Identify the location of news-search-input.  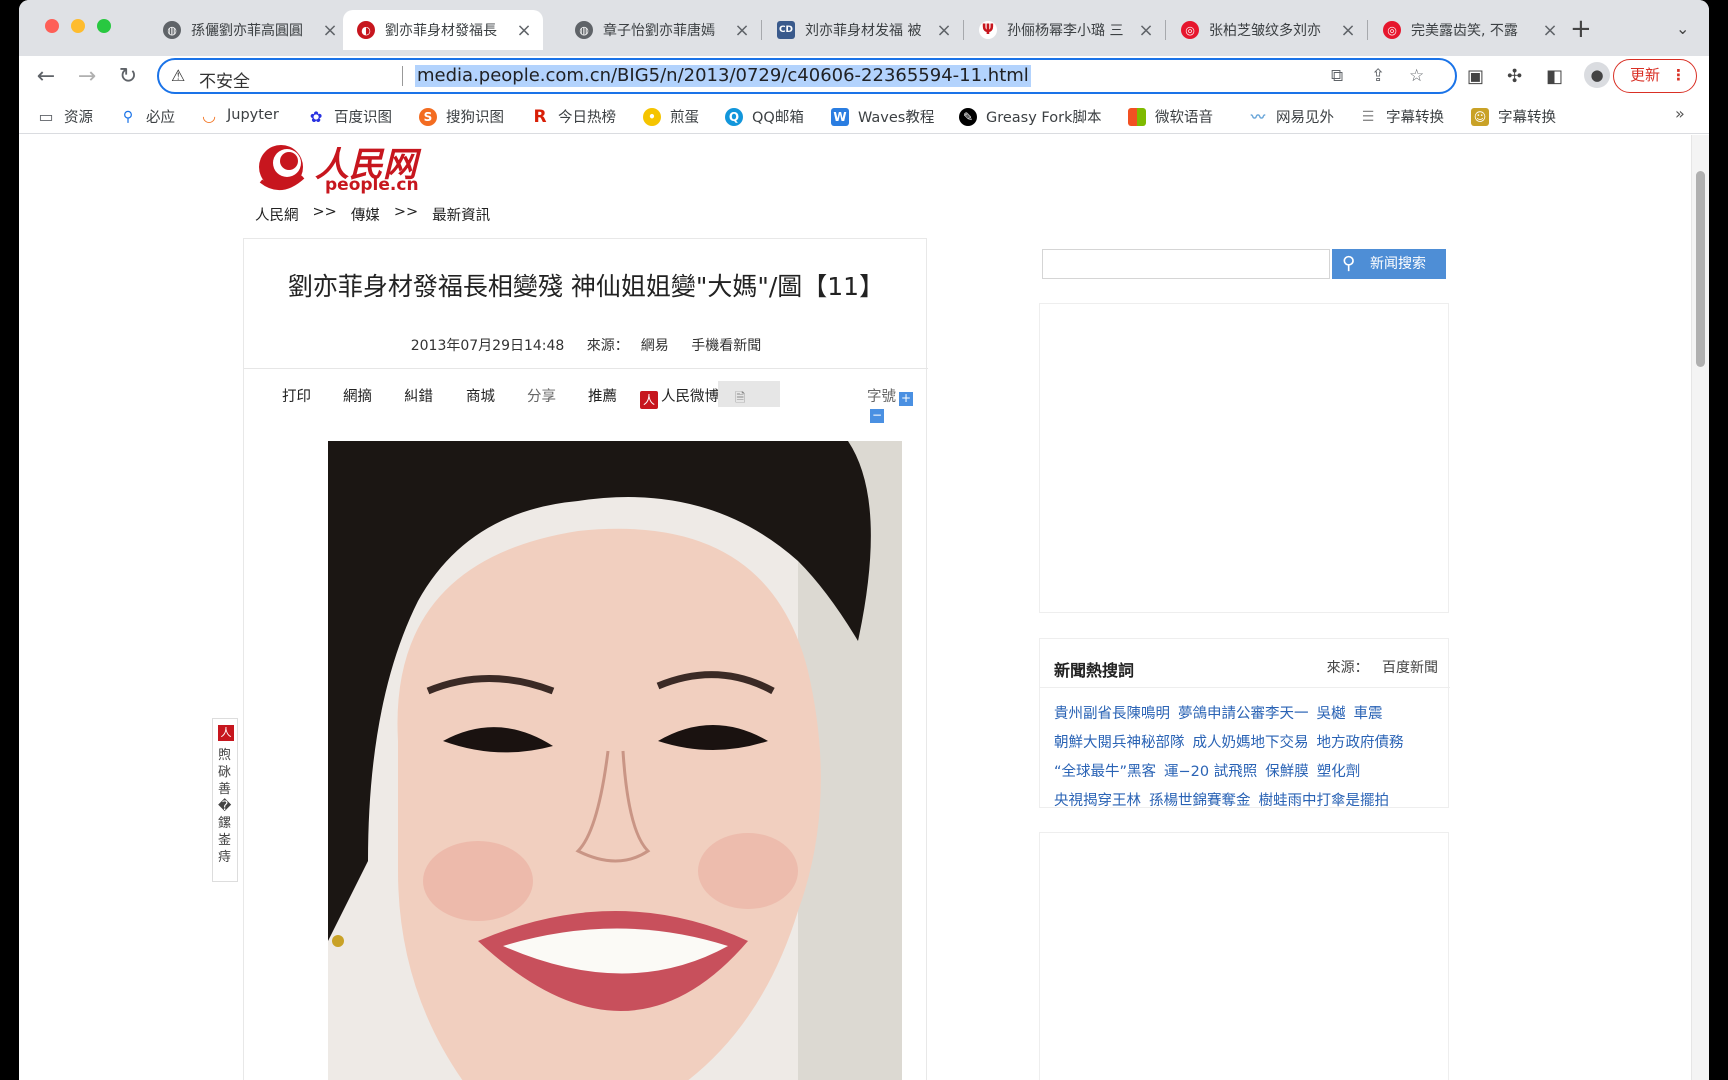
(1186, 264).